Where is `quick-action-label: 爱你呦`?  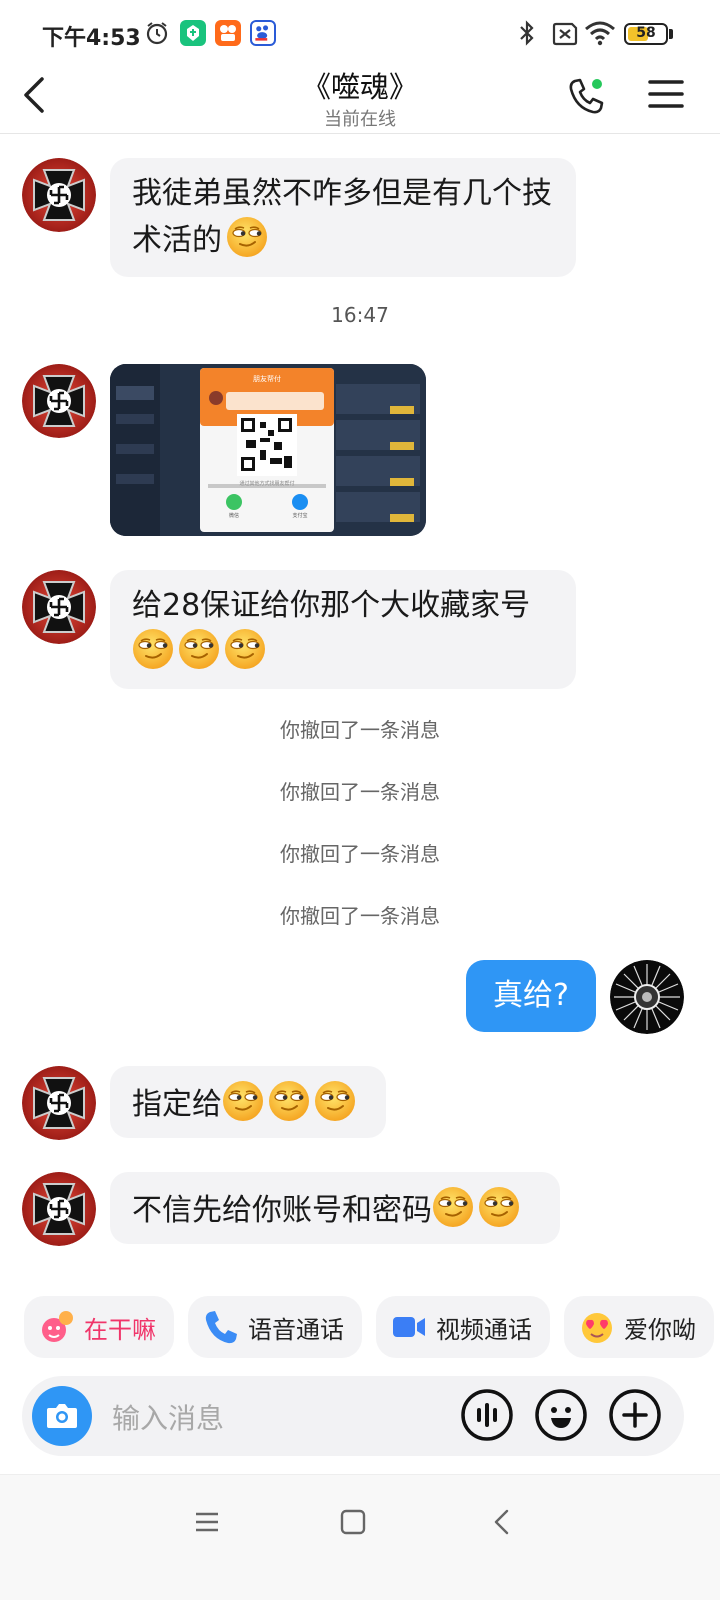 quick-action-label: 爱你呦 is located at coordinates (660, 1329).